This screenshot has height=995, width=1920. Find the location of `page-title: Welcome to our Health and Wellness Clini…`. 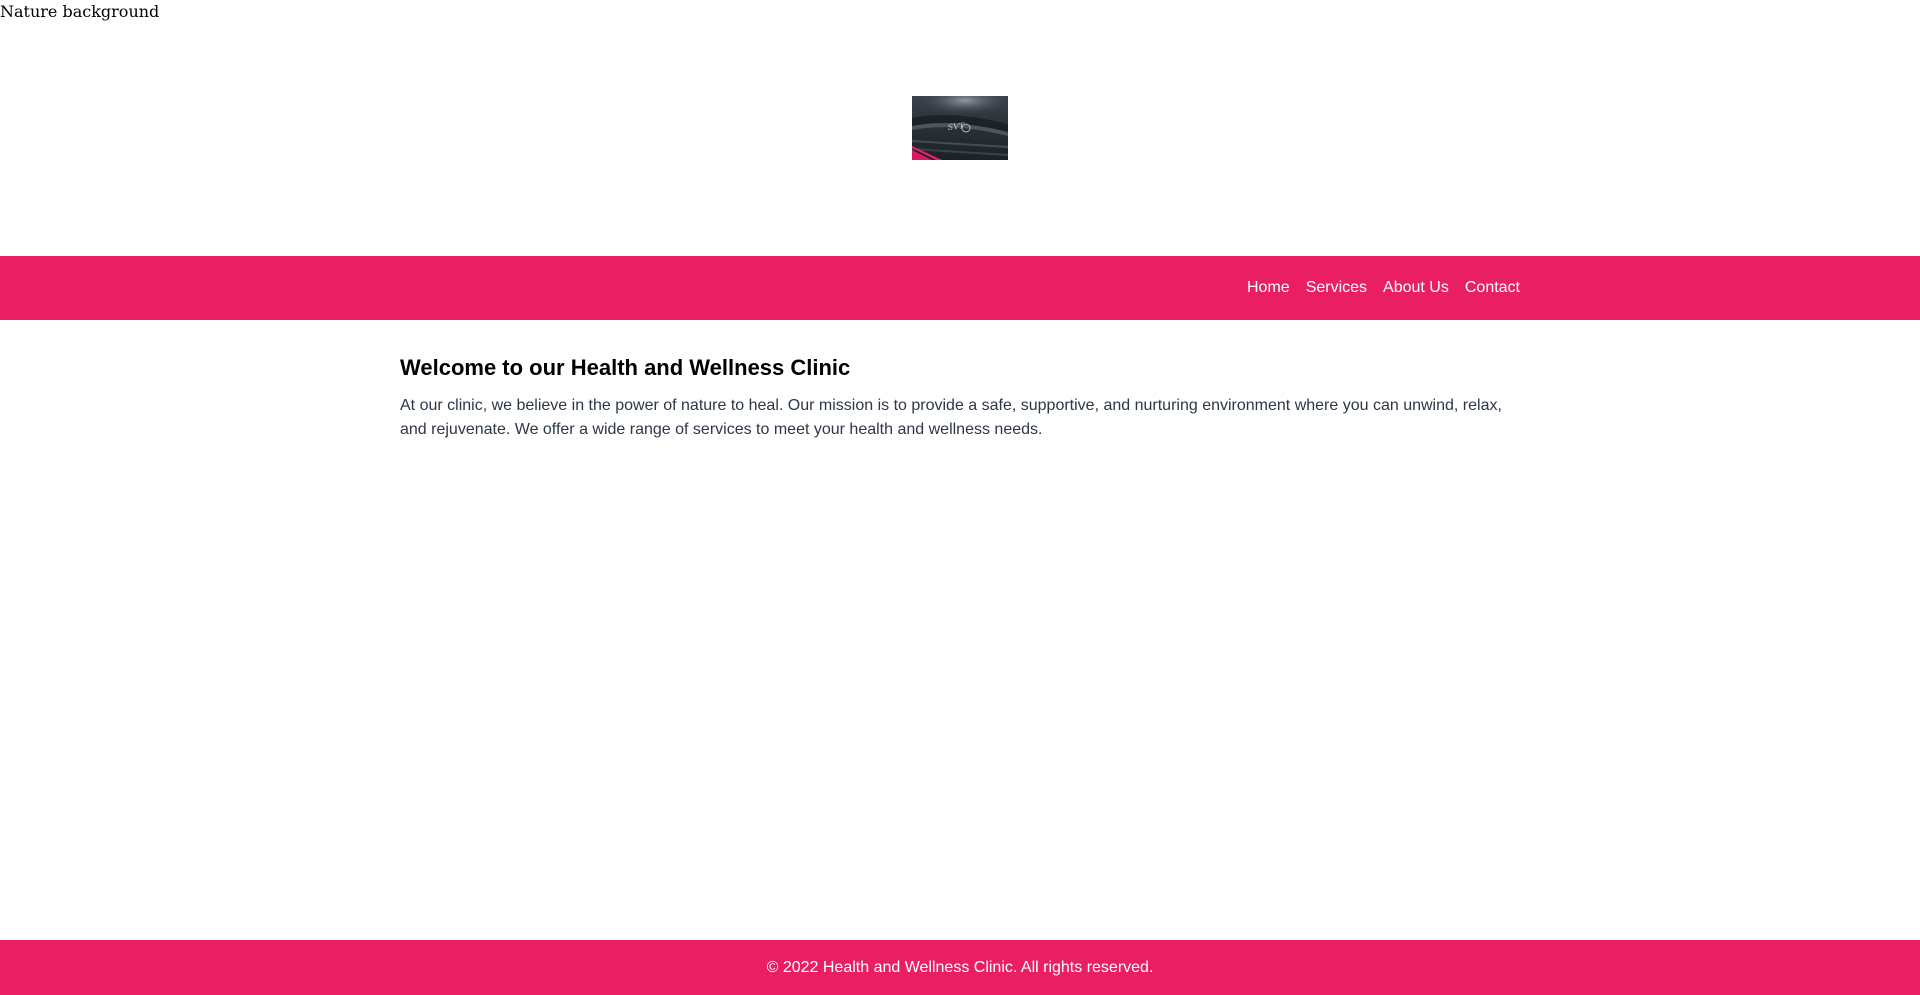

page-title: Welcome to our Health and Wellness Clini… is located at coordinates (625, 367).